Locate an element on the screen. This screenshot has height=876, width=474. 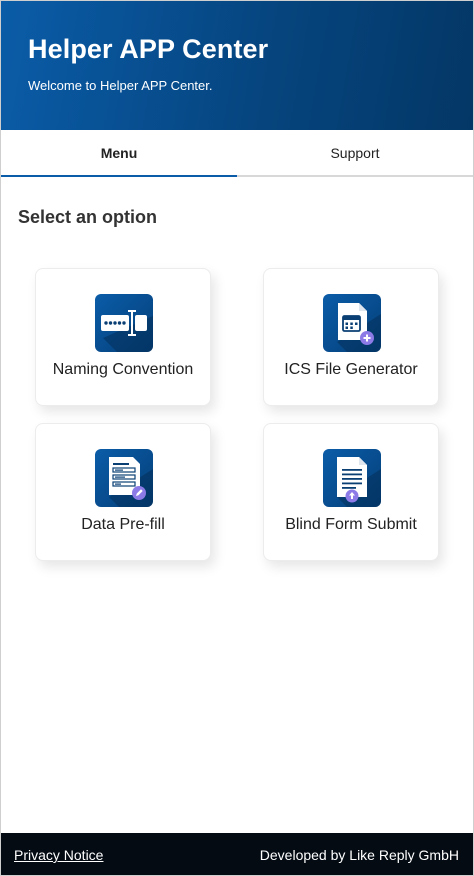
calendar-file-add-icon is located at coordinates (352, 323).